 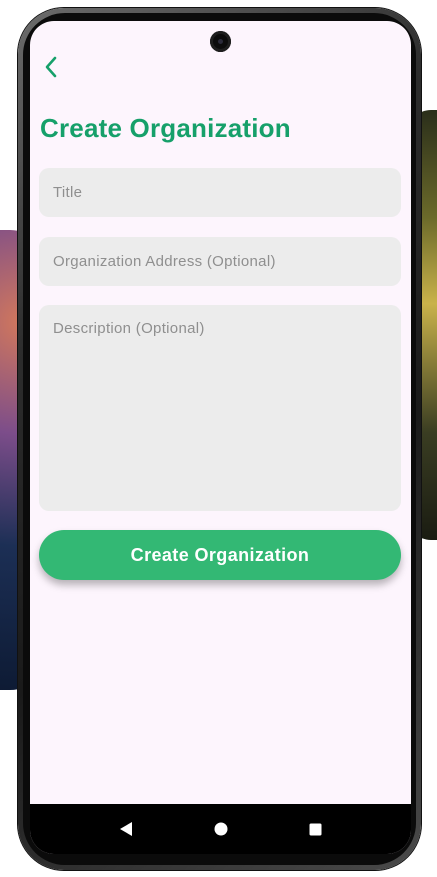 I want to click on create-organization-button: Create Organization, so click(x=220, y=555).